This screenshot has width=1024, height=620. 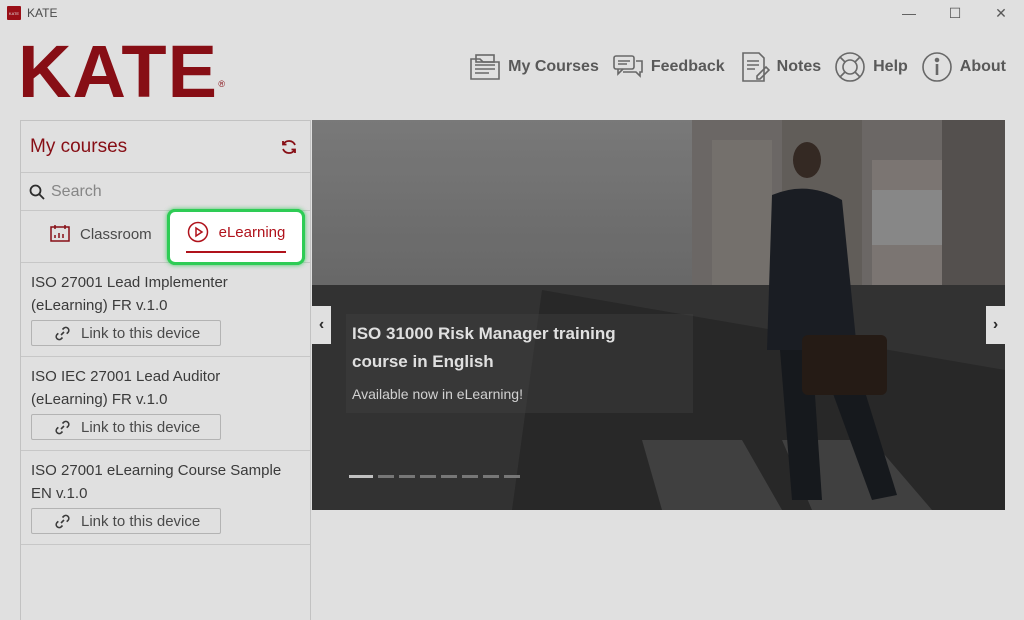 What do you see at coordinates (116, 234) in the screenshot?
I see `tab-label: Classroom` at bounding box center [116, 234].